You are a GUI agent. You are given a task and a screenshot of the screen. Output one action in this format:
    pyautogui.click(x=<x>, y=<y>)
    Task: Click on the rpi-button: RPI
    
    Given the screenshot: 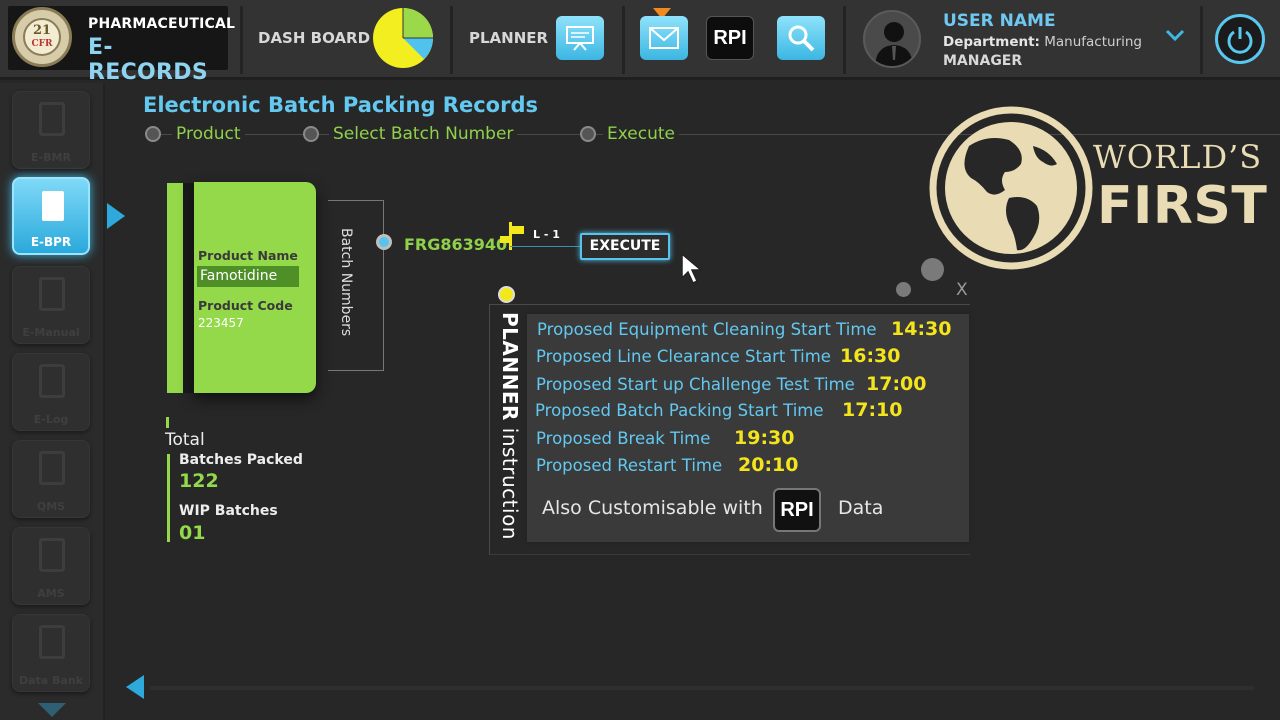 What is the action you would take?
    pyautogui.click(x=730, y=38)
    